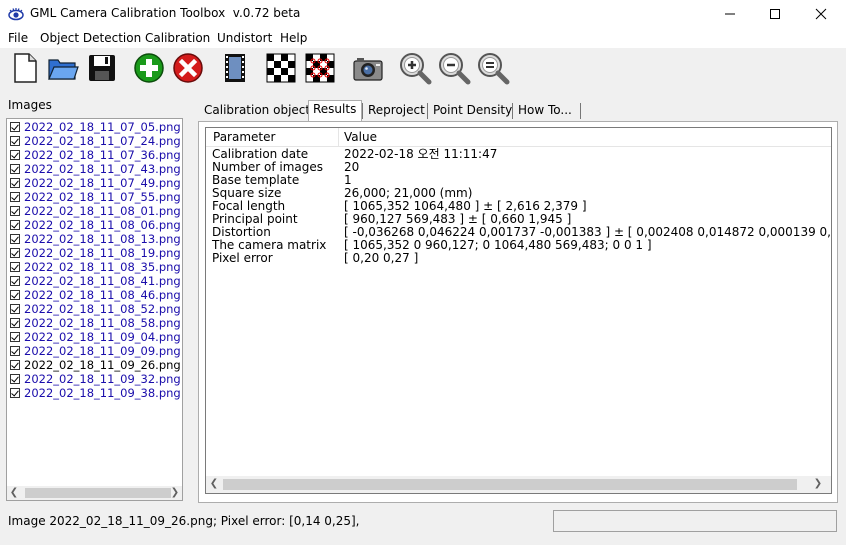  I want to click on list-item: 2022_02_18_11_09_38.png, so click(95, 393).